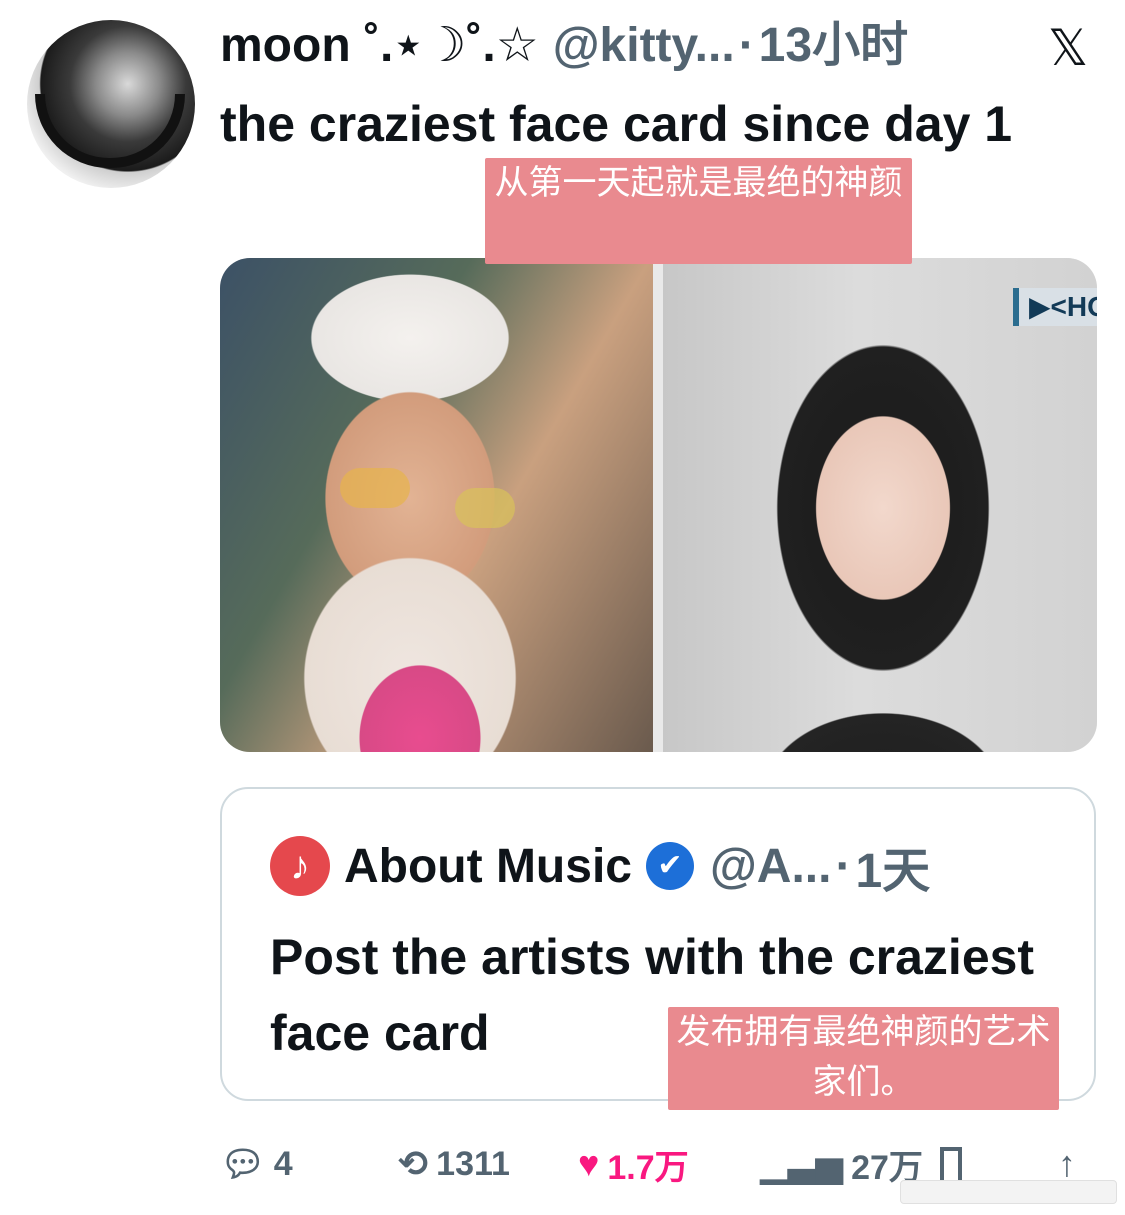 Image resolution: width=1125 pixels, height=1215 pixels. I want to click on bookmark-icon, so click(951, 1164).